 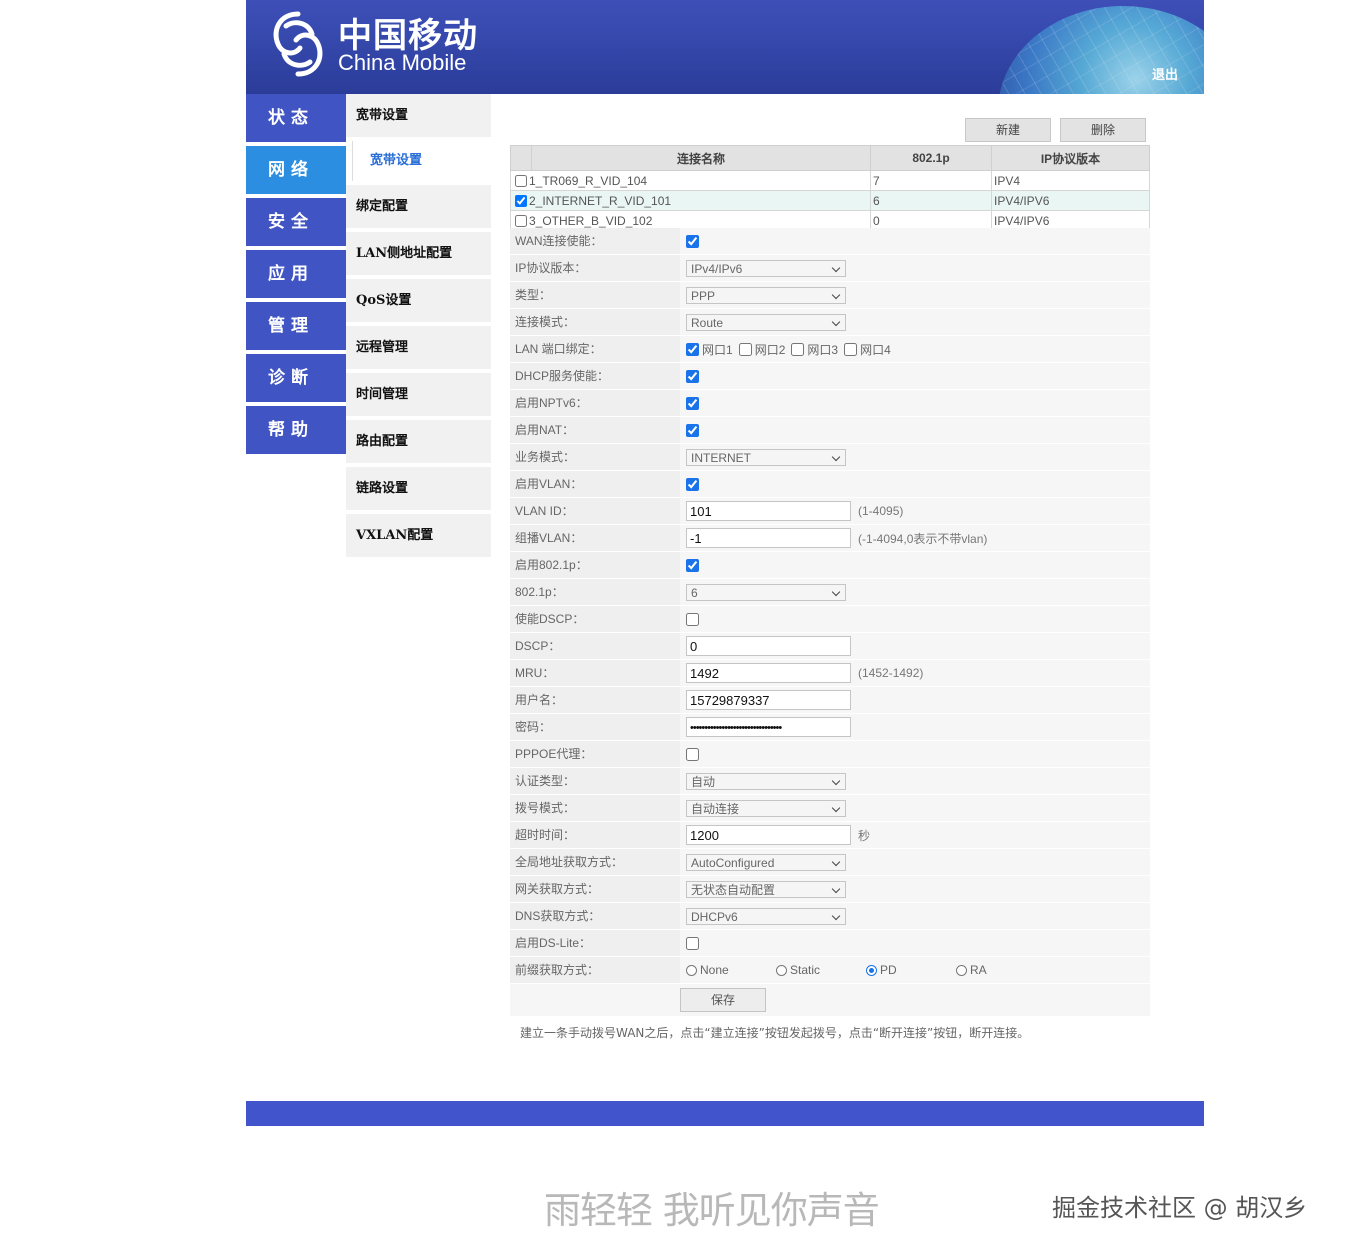 What do you see at coordinates (692, 376) in the screenshot?
I see `dhcp-checkbox` at bounding box center [692, 376].